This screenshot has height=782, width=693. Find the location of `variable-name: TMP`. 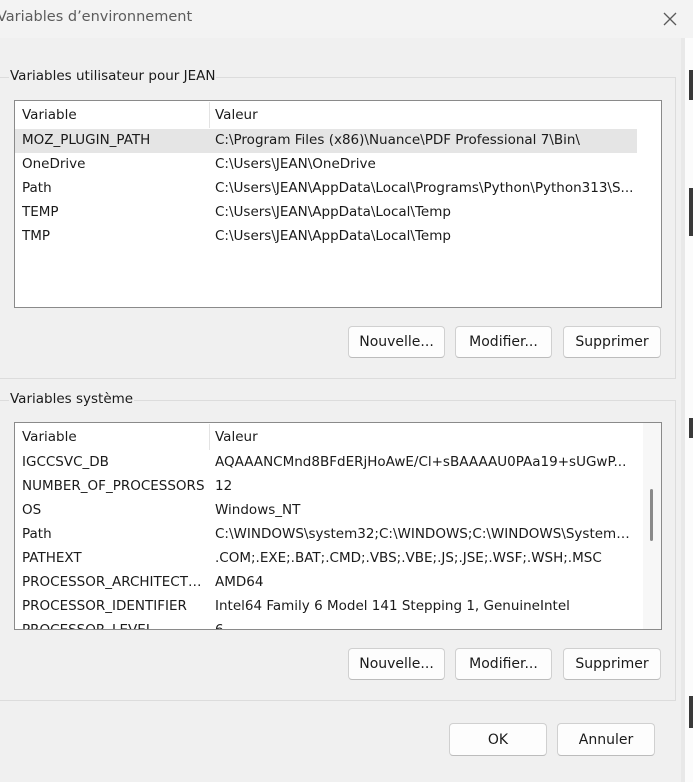

variable-name: TMP is located at coordinates (36, 236).